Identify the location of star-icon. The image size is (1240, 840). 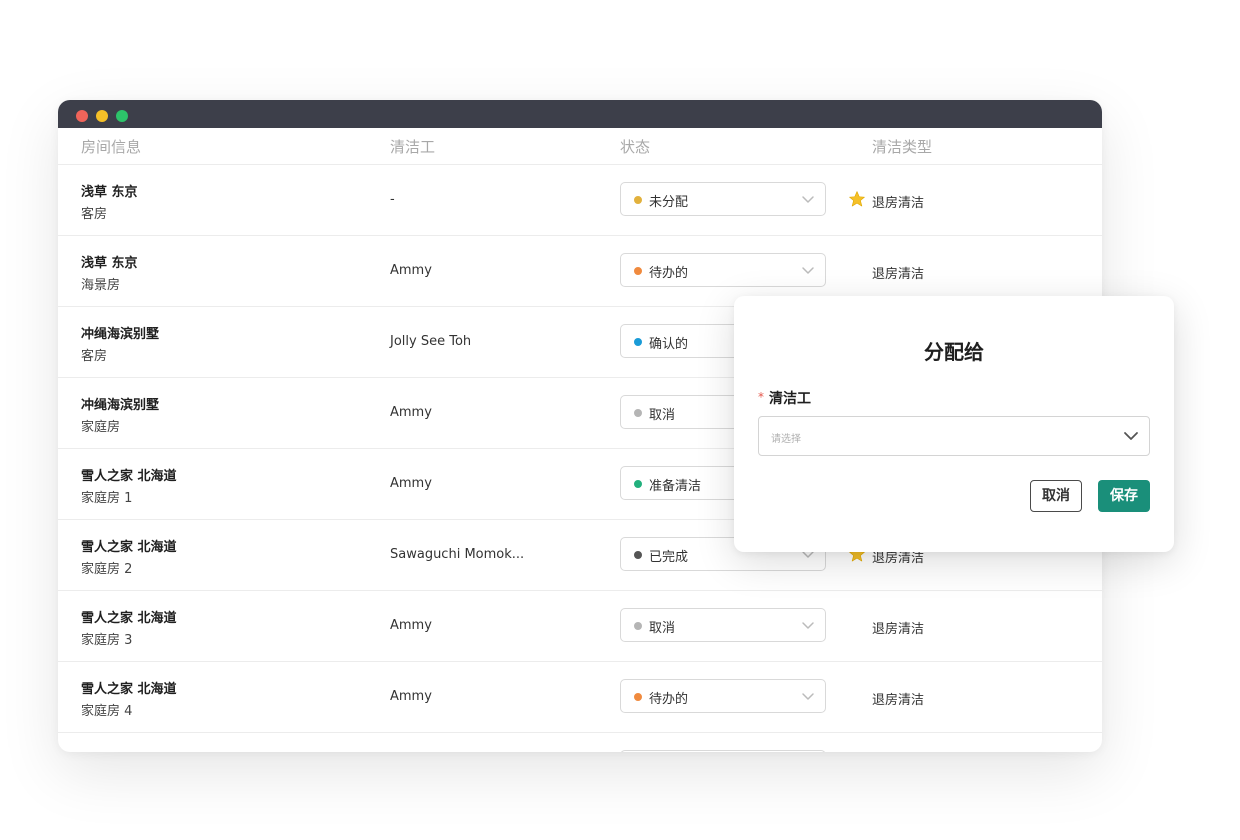
(857, 199).